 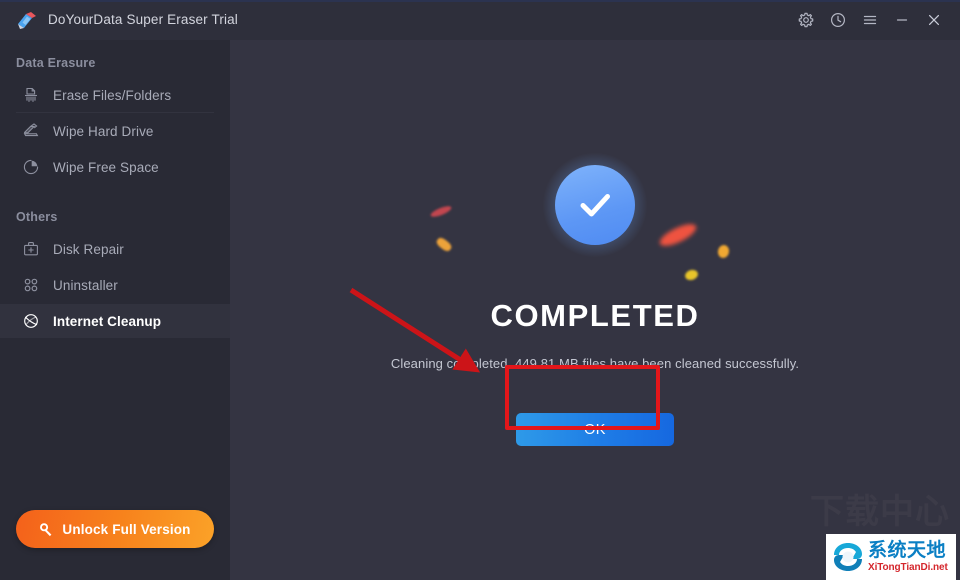 I want to click on watermark-cn-label: 系统天地, so click(x=907, y=550).